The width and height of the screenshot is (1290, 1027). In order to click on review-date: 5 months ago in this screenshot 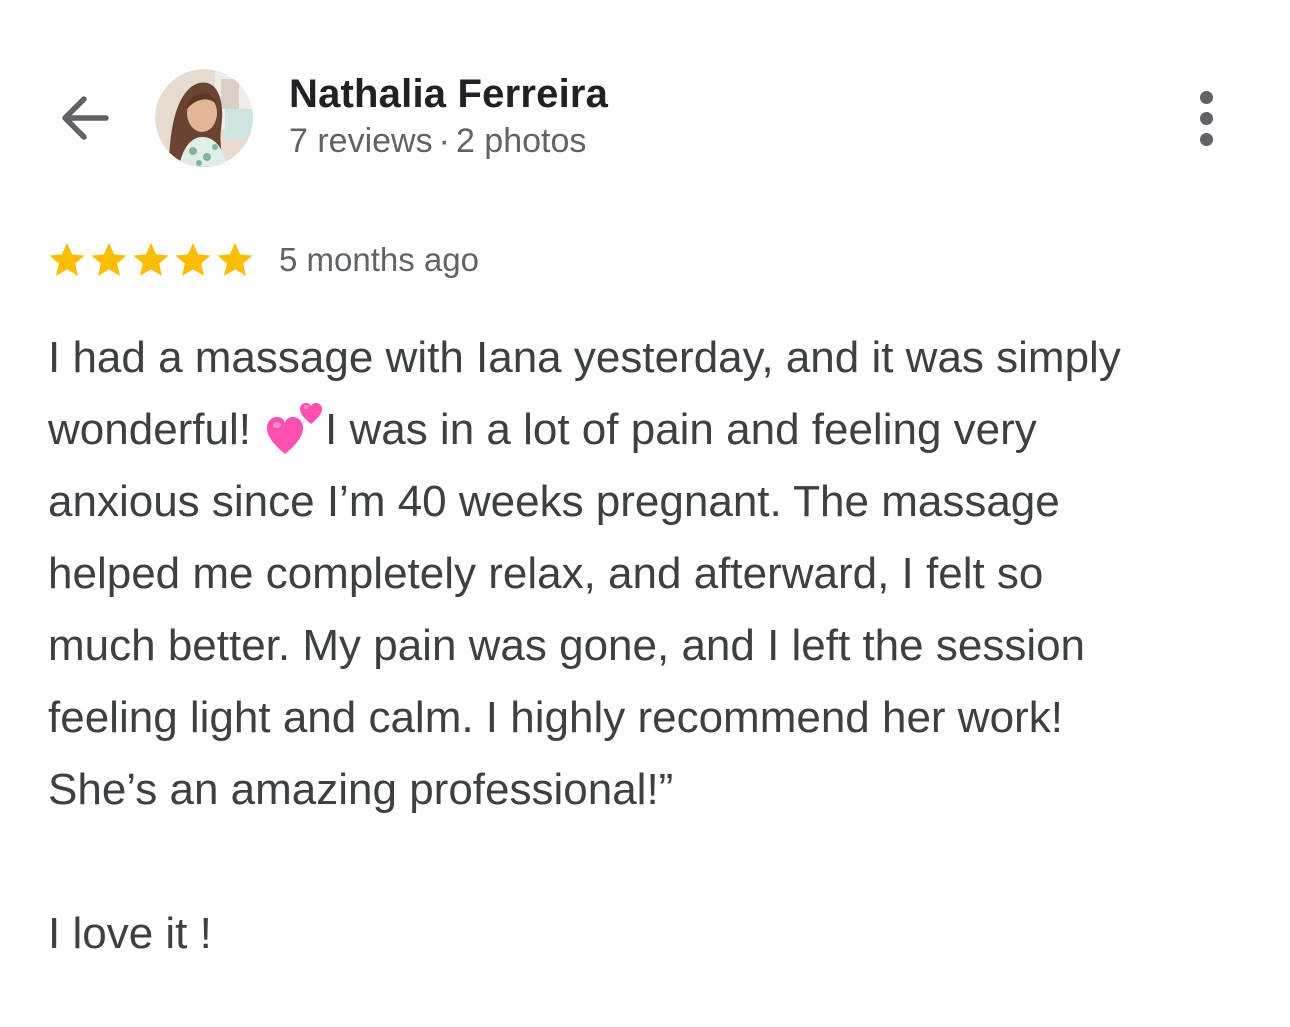, I will do `click(379, 259)`.